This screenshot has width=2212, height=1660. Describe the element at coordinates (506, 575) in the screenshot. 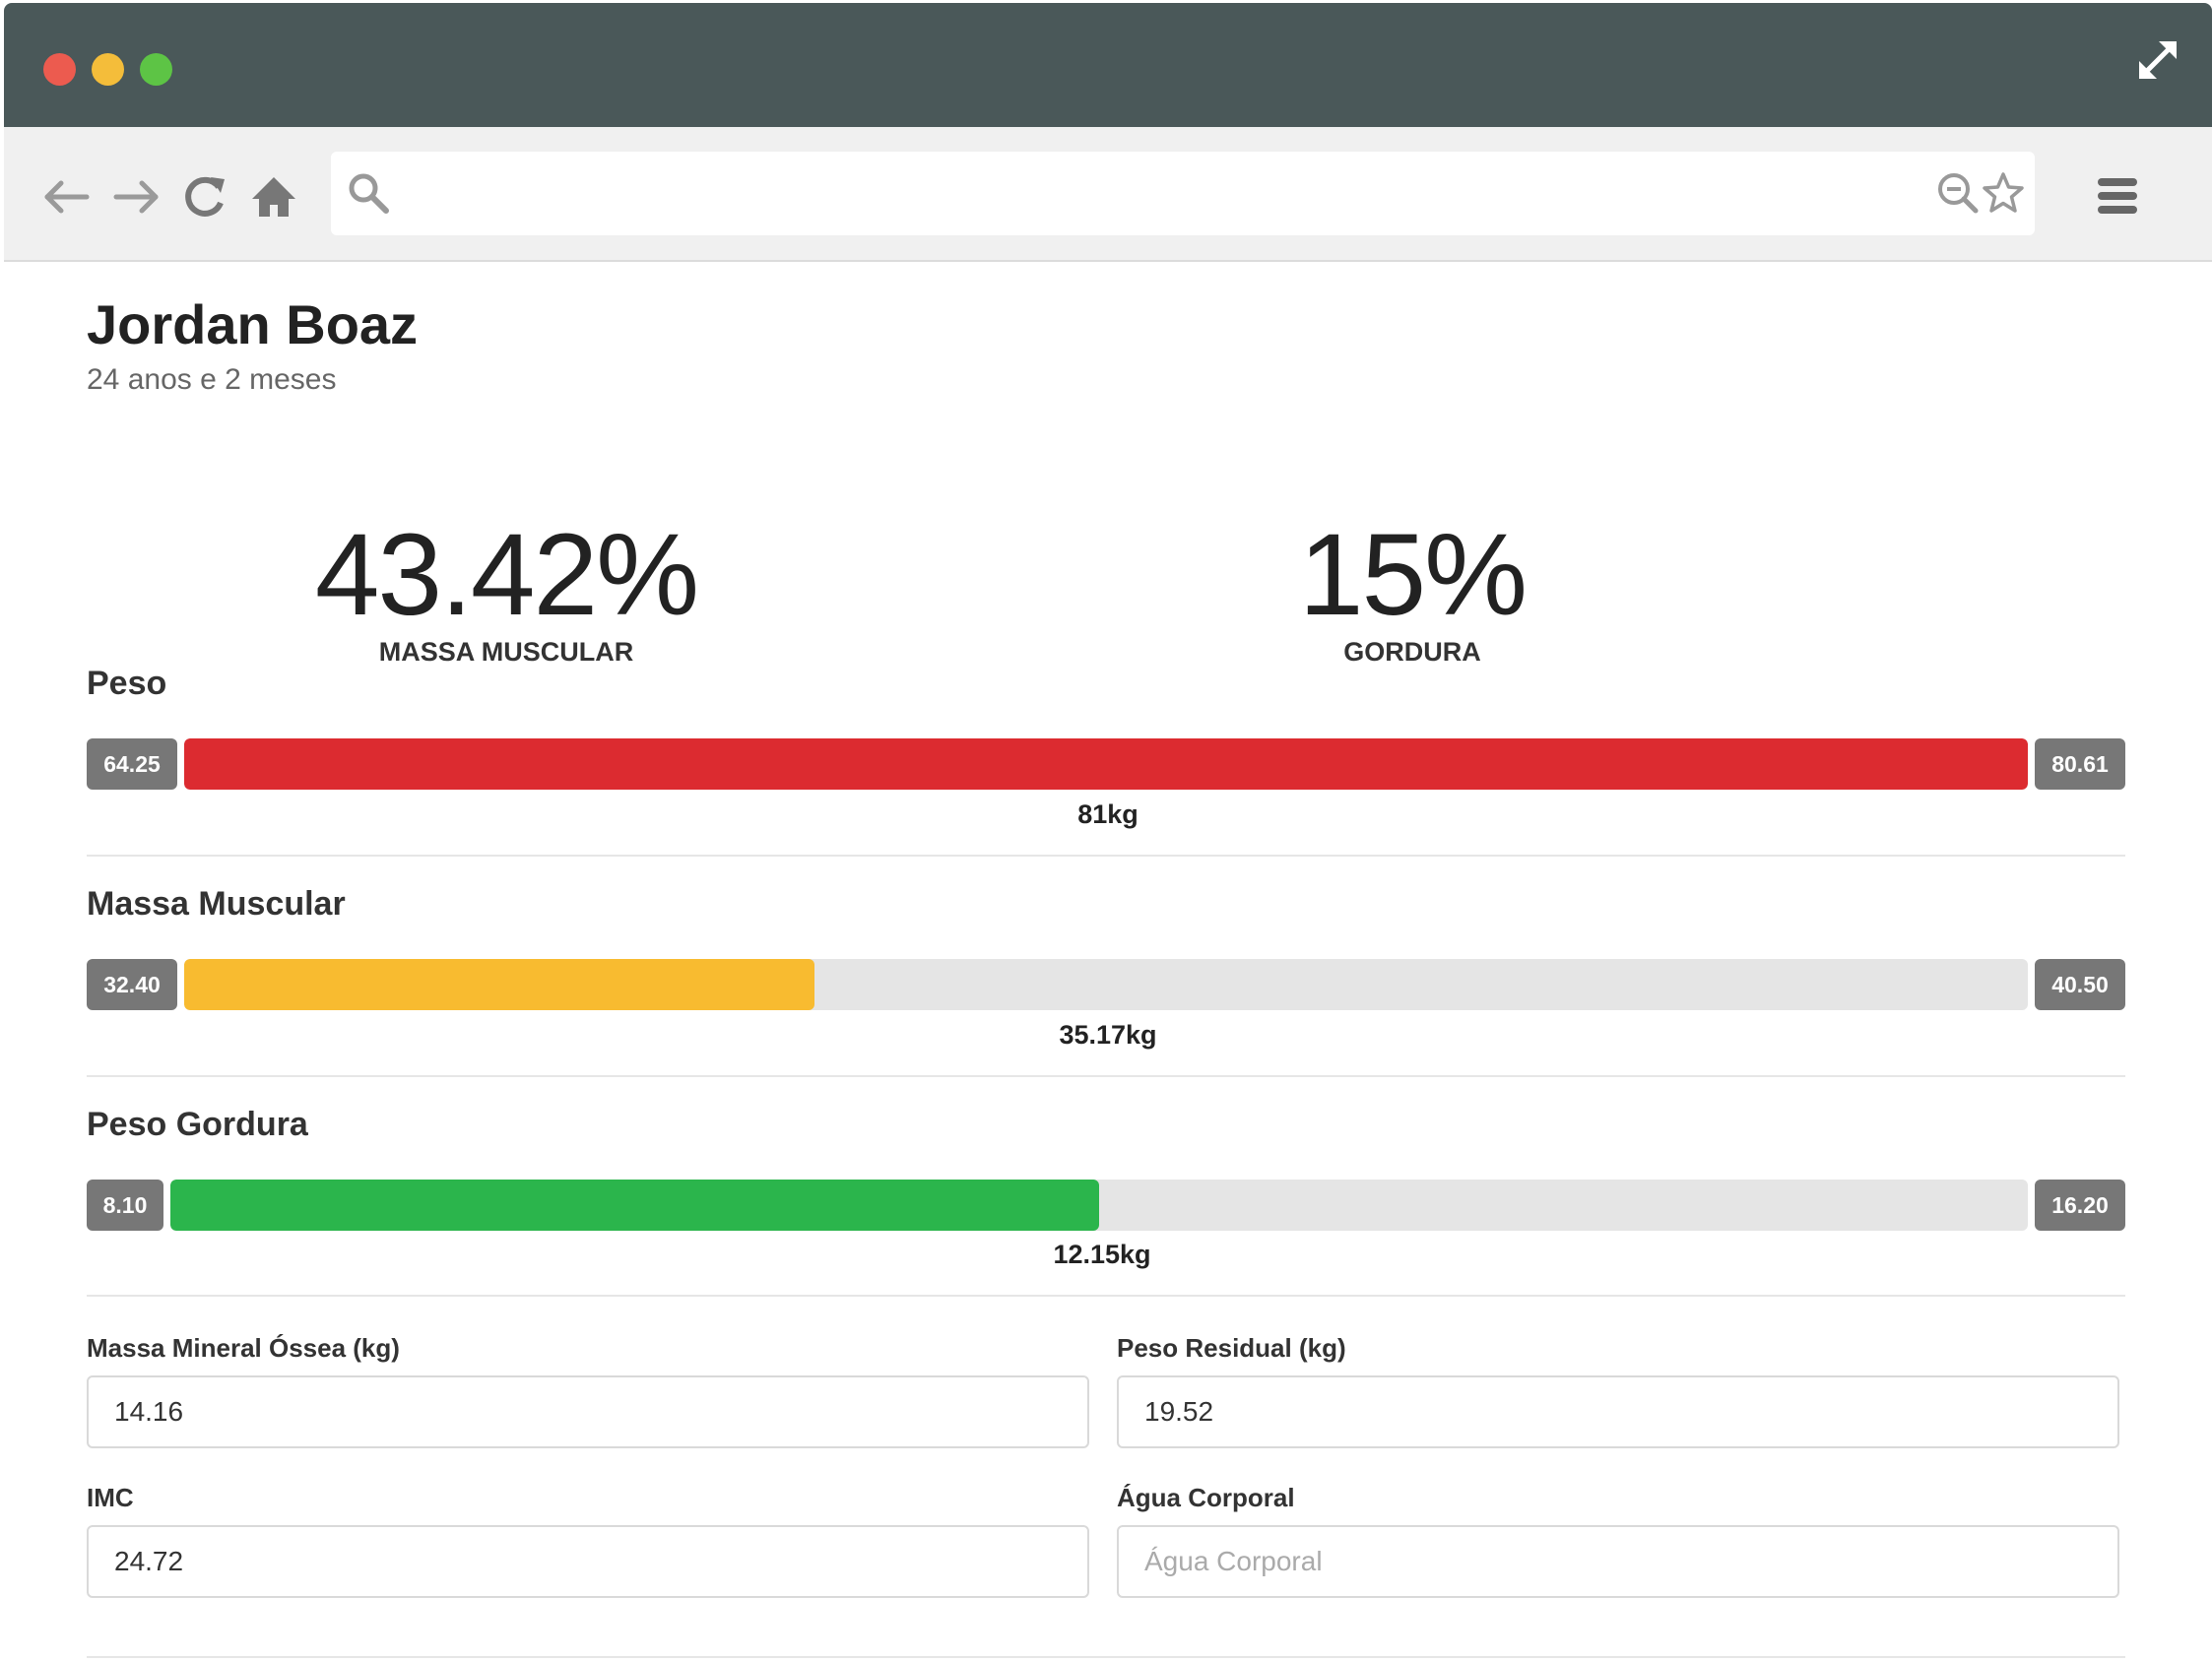

I see `muscle-mass-value: 43.42%` at that location.